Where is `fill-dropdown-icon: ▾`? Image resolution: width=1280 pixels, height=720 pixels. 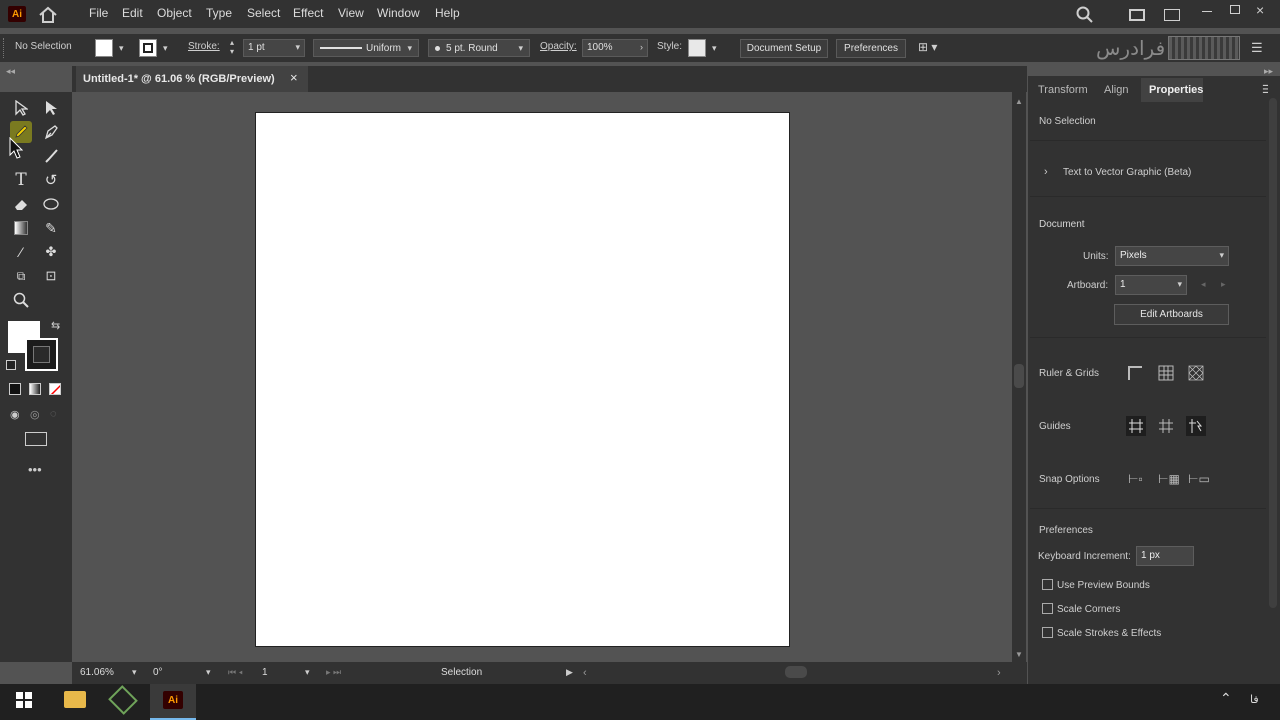
fill-dropdown-icon: ▾ is located at coordinates (121, 48).